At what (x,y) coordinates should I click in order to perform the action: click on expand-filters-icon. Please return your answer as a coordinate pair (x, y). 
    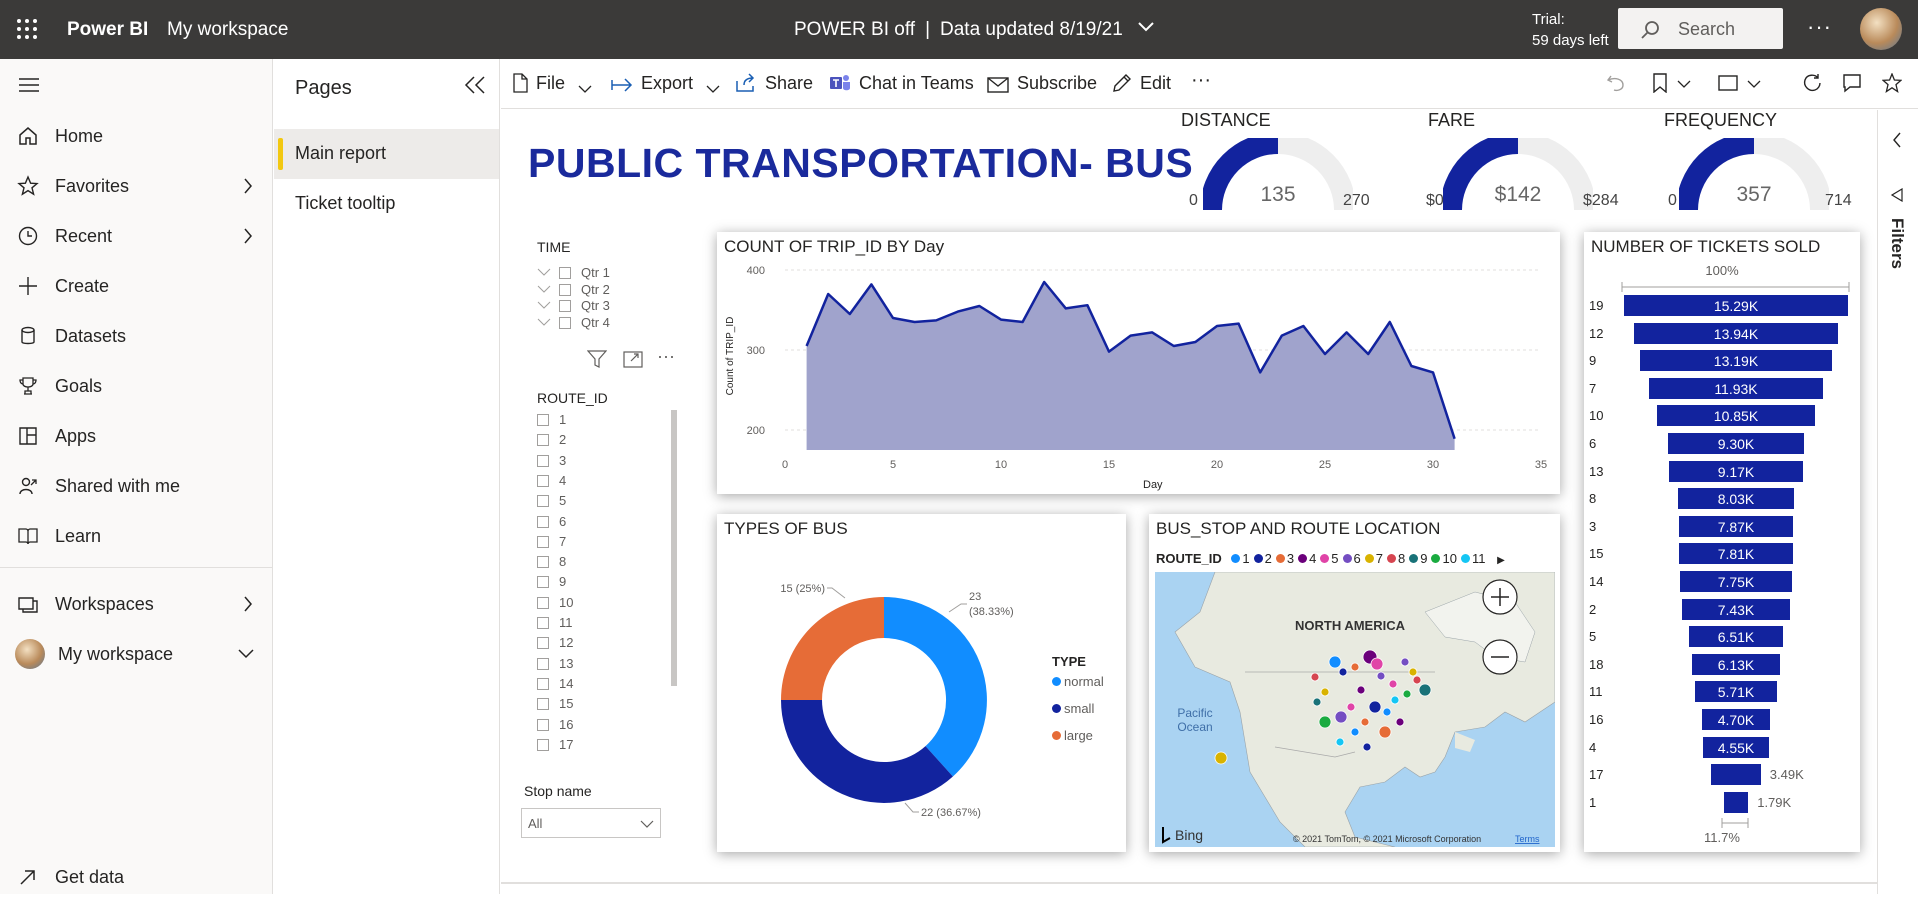
    Looking at the image, I should click on (1897, 140).